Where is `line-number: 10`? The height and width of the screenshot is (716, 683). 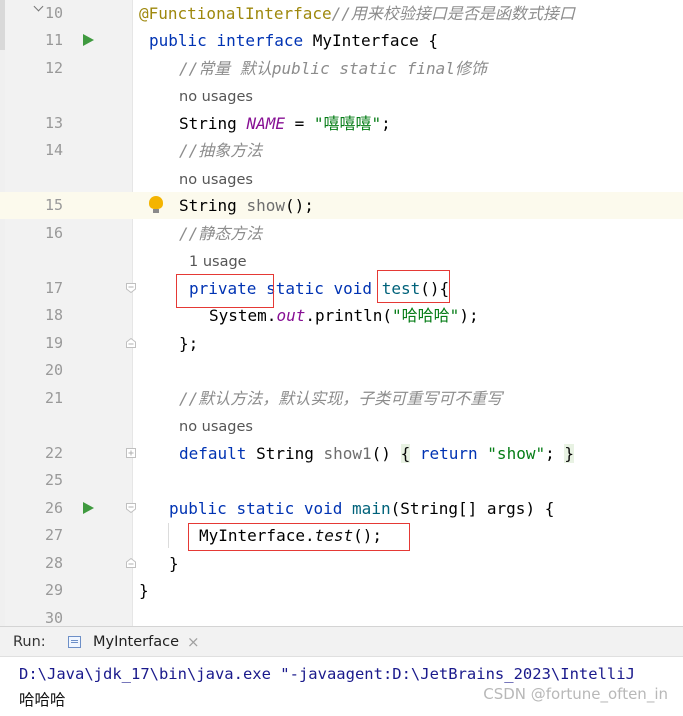 line-number: 10 is located at coordinates (54, 13).